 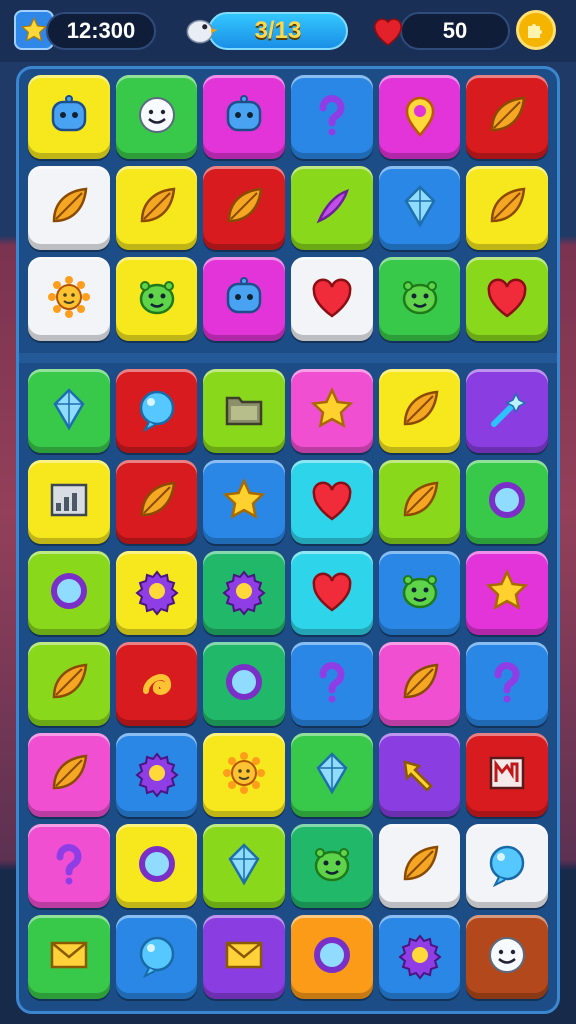 I want to click on frame-icon, so click(x=507, y=775).